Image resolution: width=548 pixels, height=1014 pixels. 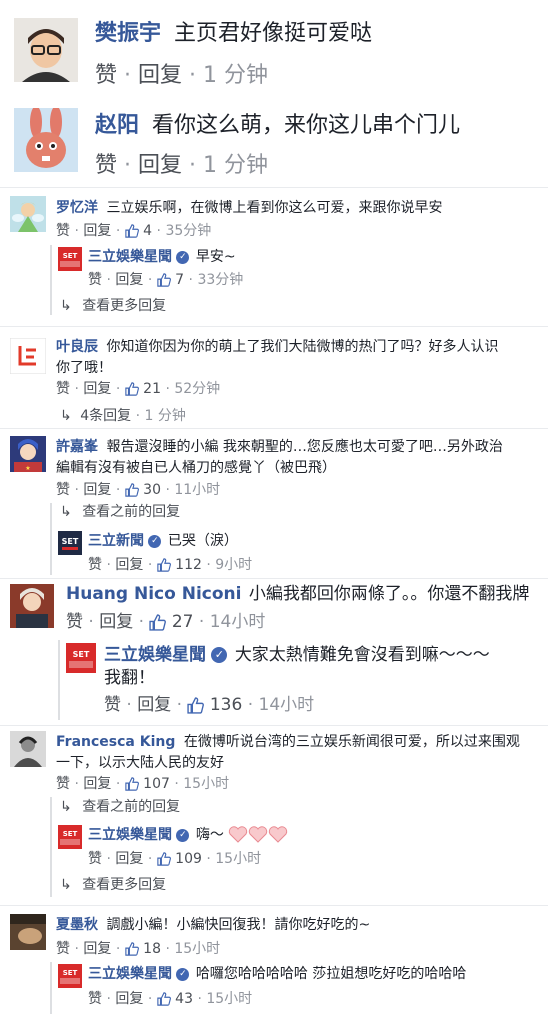 I want to click on like-count: 112, so click(x=188, y=565).